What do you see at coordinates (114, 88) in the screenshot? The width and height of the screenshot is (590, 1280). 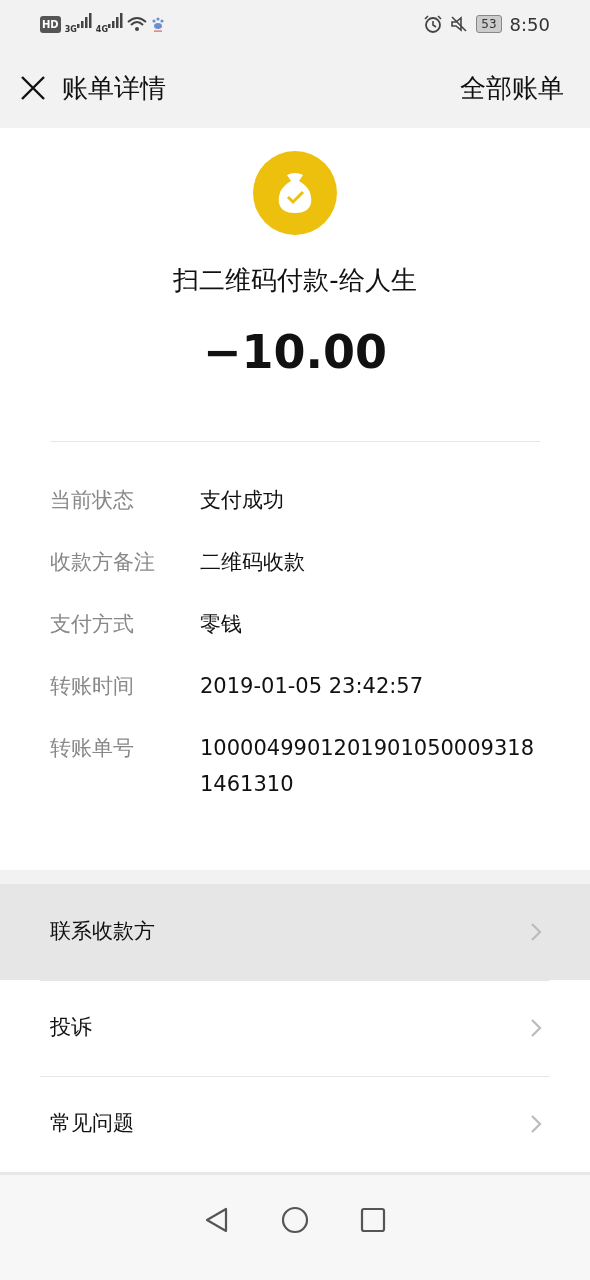 I see `page-title: 账单详情` at bounding box center [114, 88].